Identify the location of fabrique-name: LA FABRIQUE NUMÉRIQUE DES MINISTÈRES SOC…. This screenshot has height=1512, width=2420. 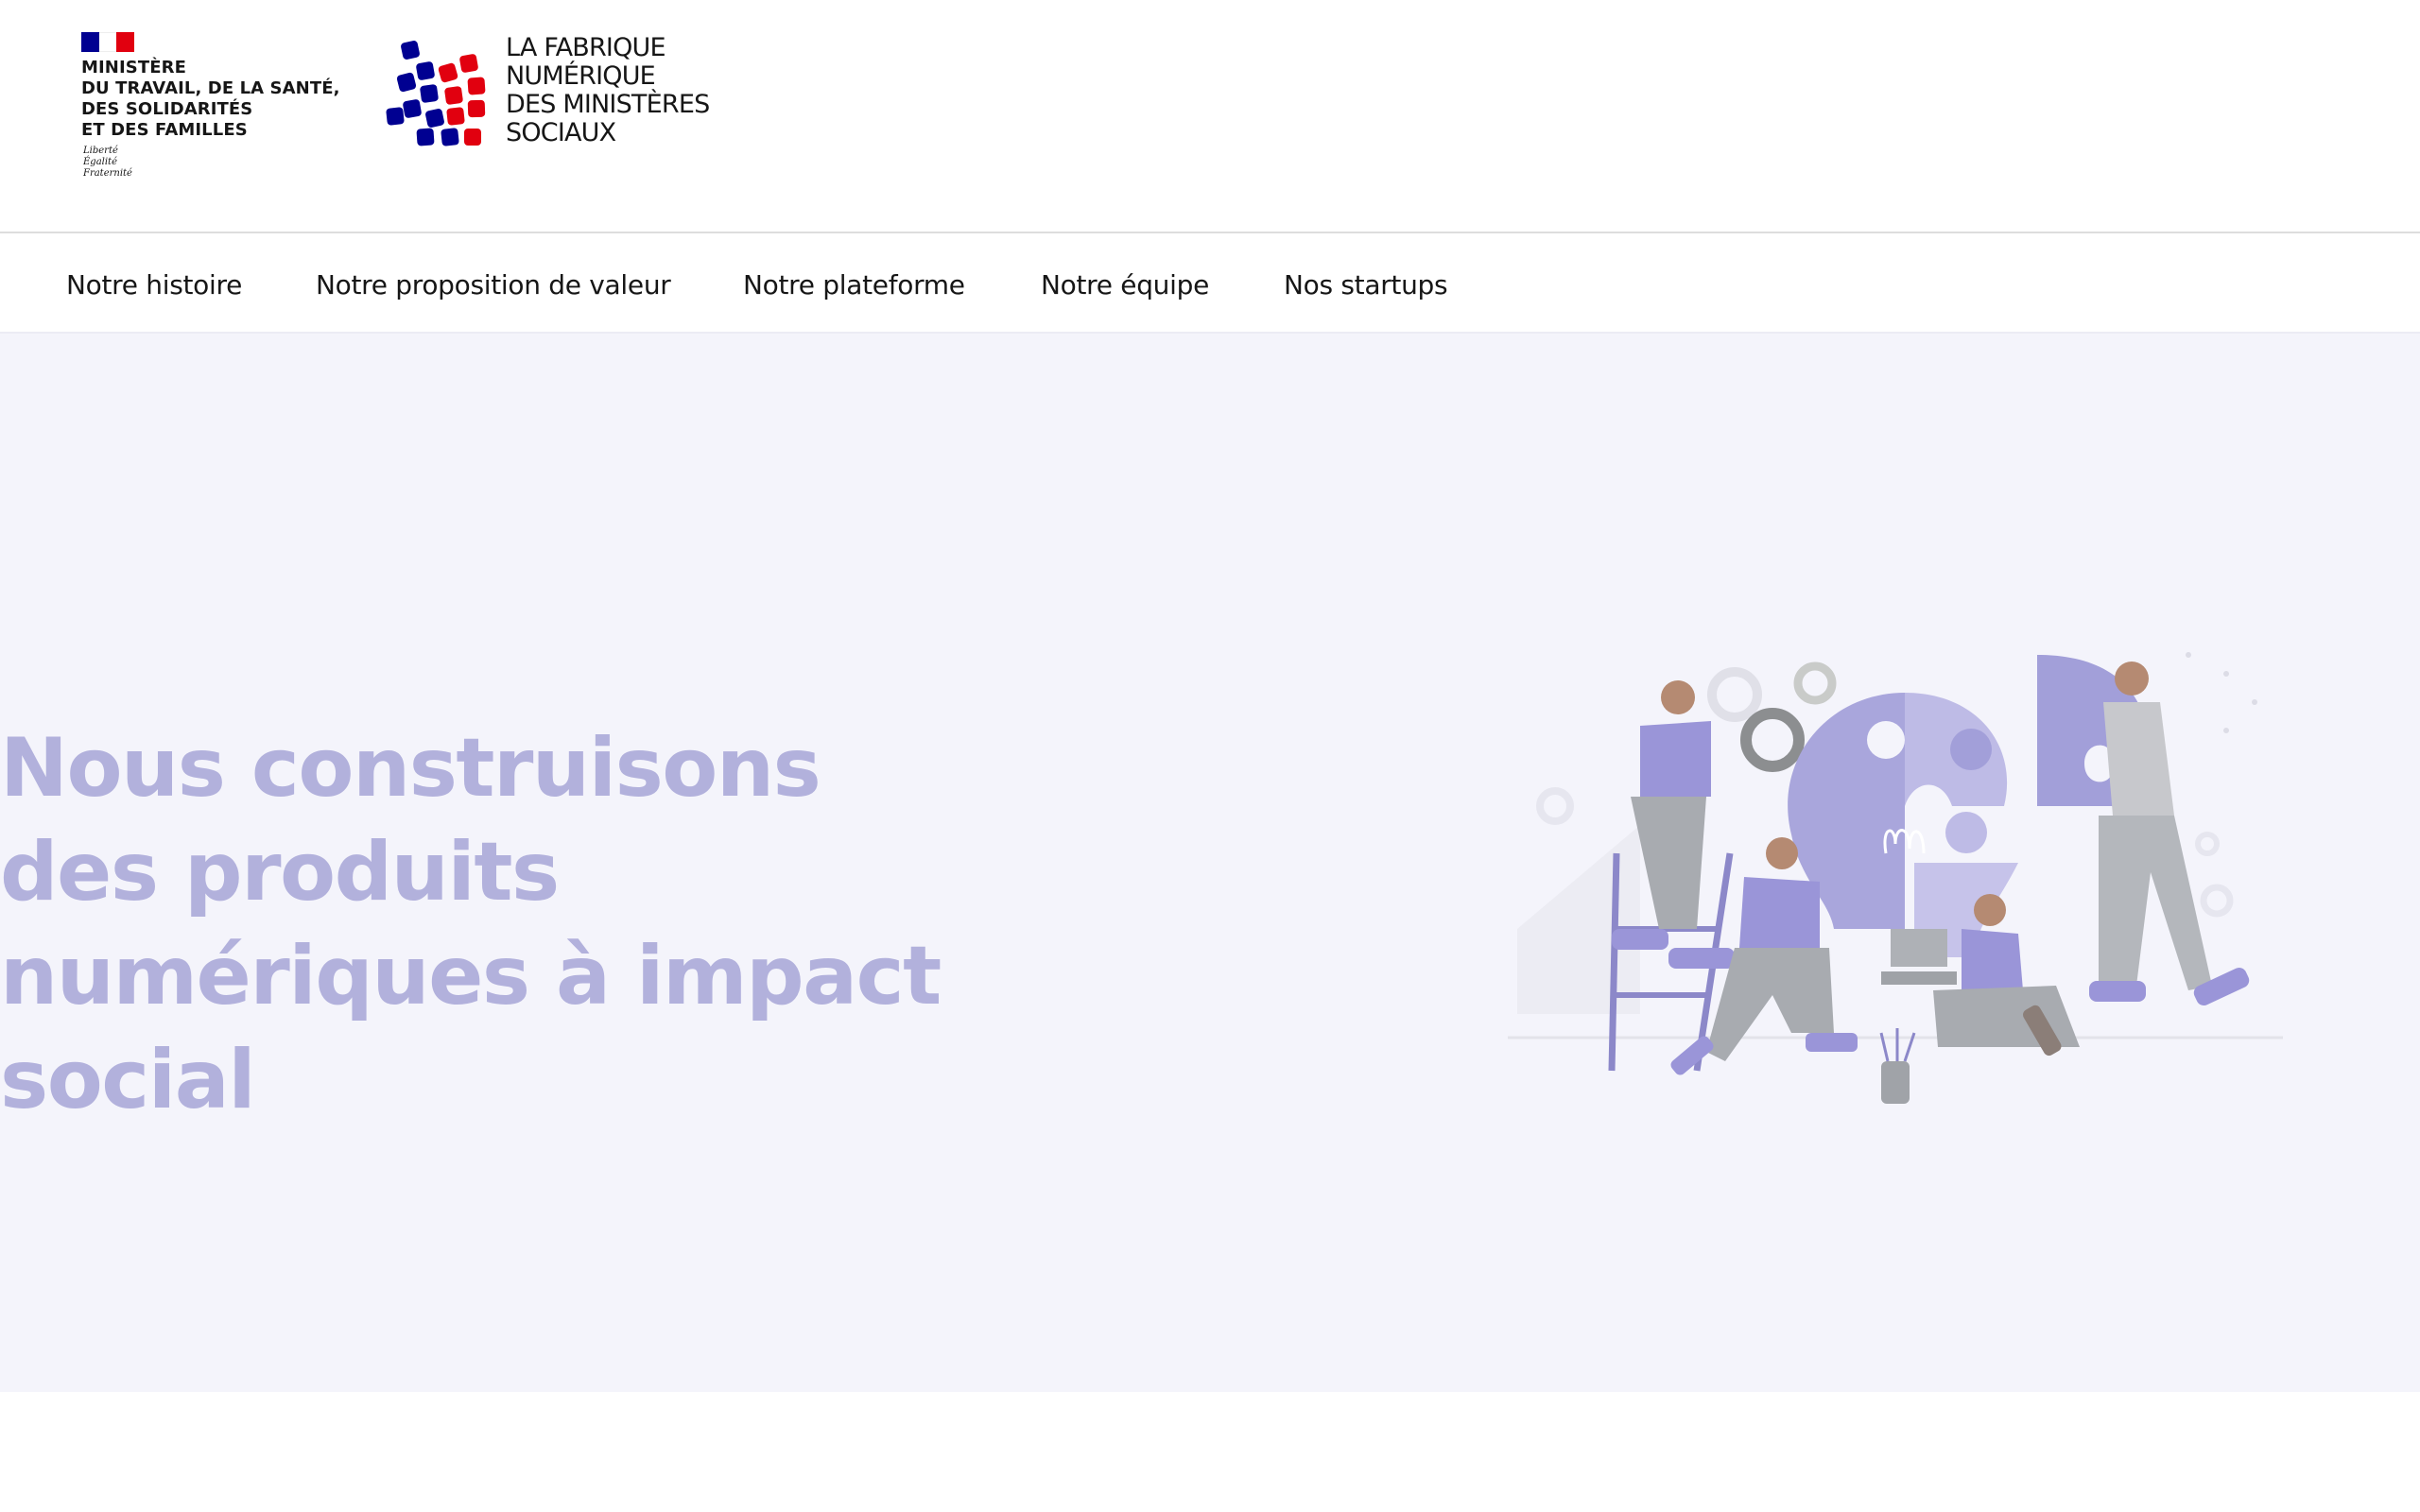
(629, 90).